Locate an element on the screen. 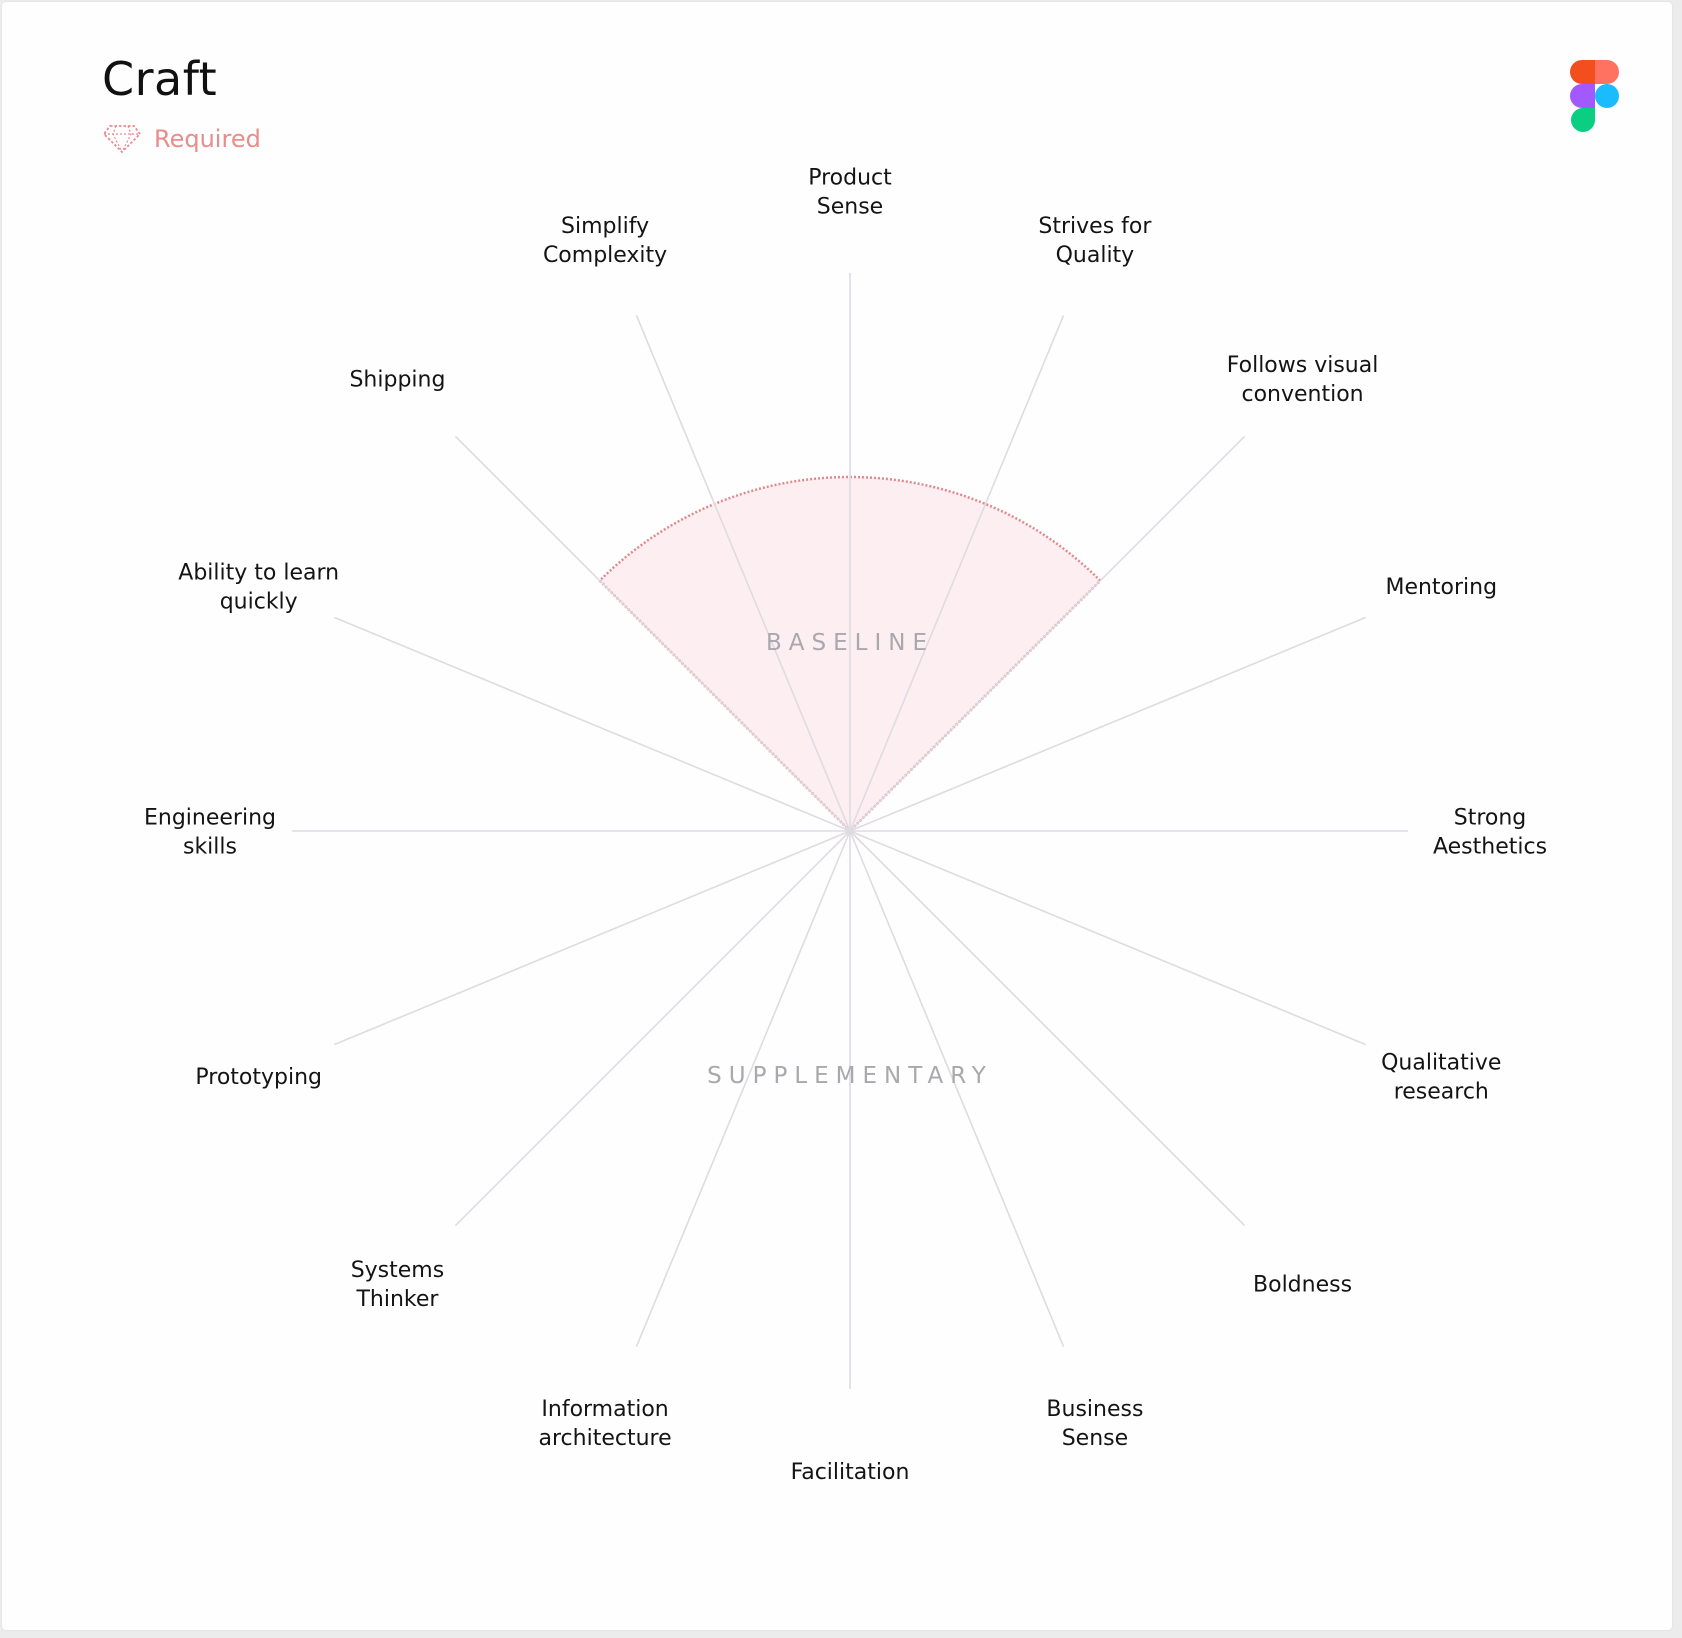 This screenshot has width=1682, height=1638. spoke-label-line: Qualitative is located at coordinates (1441, 1062).